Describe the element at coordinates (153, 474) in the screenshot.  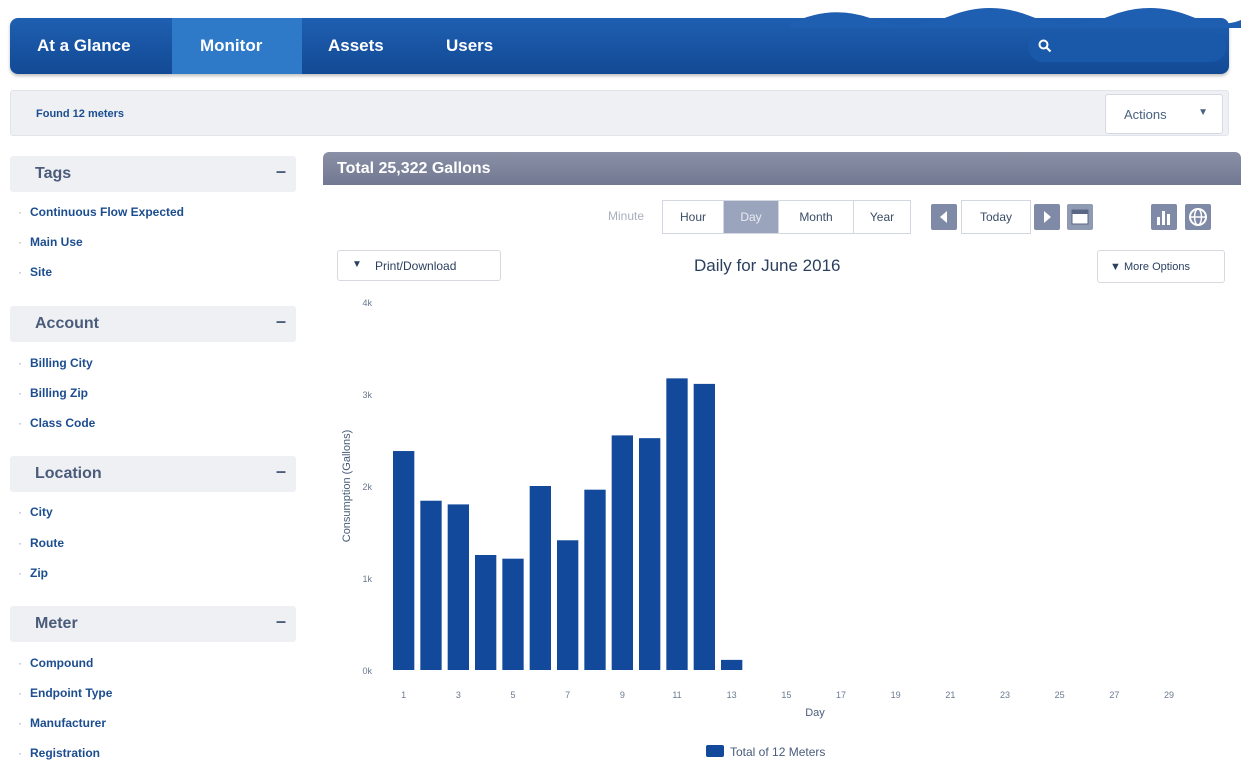
I see `sidebar-section-location: Location –` at that location.